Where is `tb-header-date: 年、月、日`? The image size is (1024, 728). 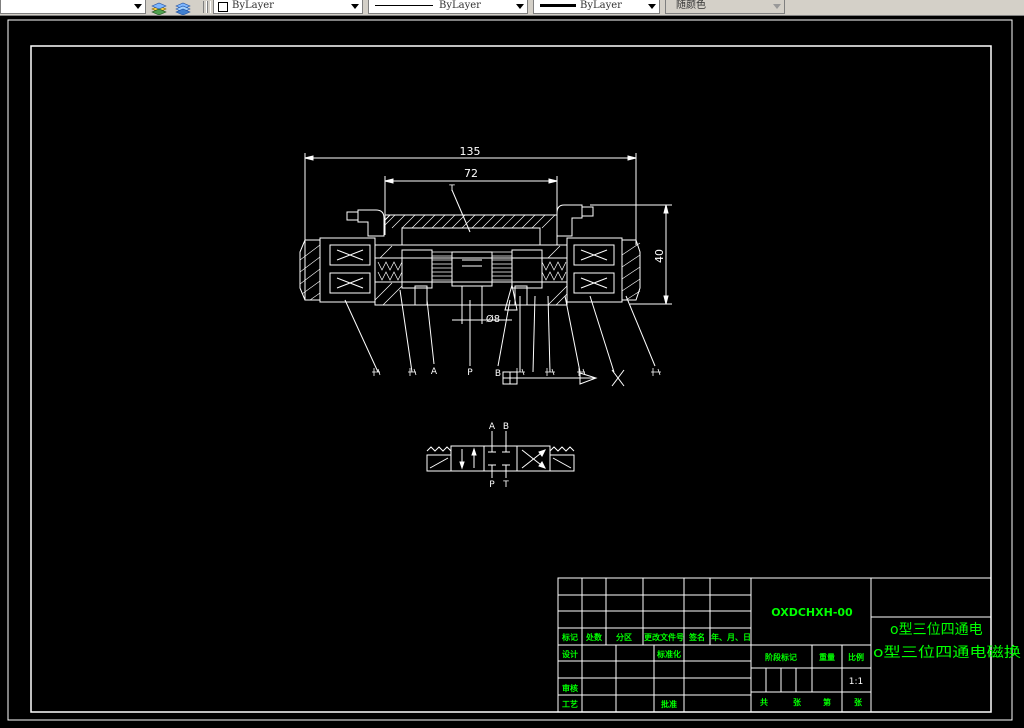 tb-header-date: 年、月、日 is located at coordinates (731, 637).